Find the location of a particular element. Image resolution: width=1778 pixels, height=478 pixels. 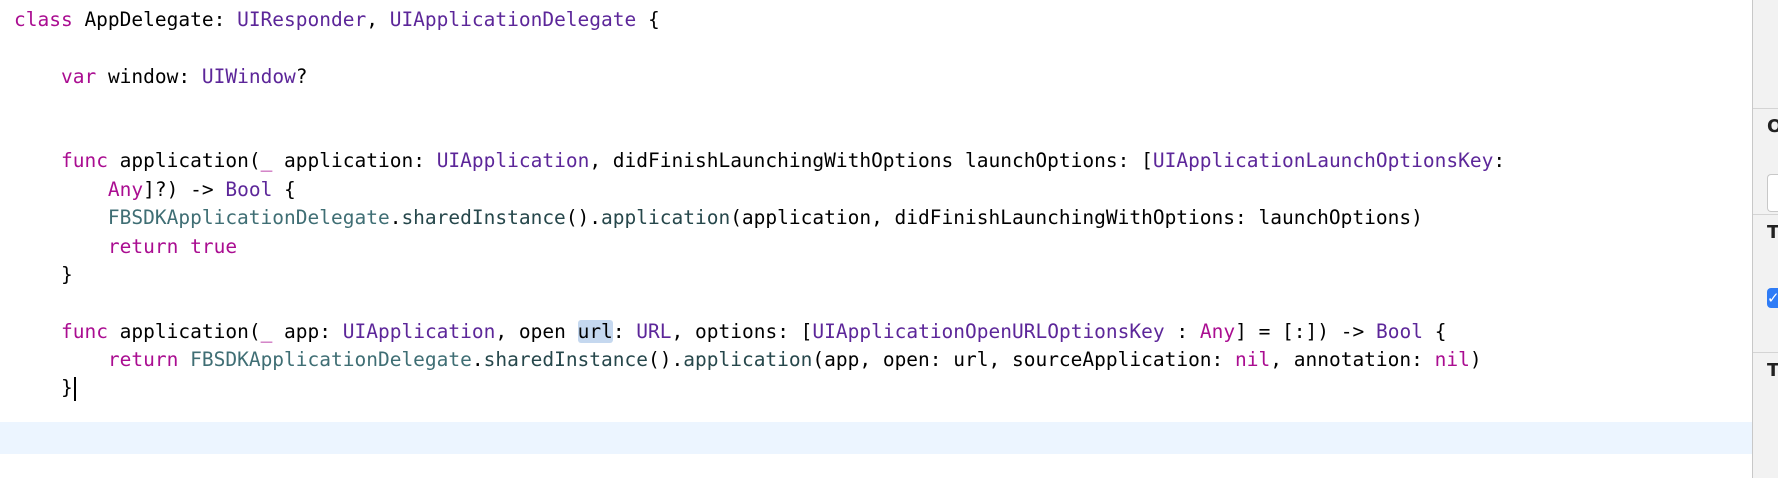

text-cursor is located at coordinates (74, 388).